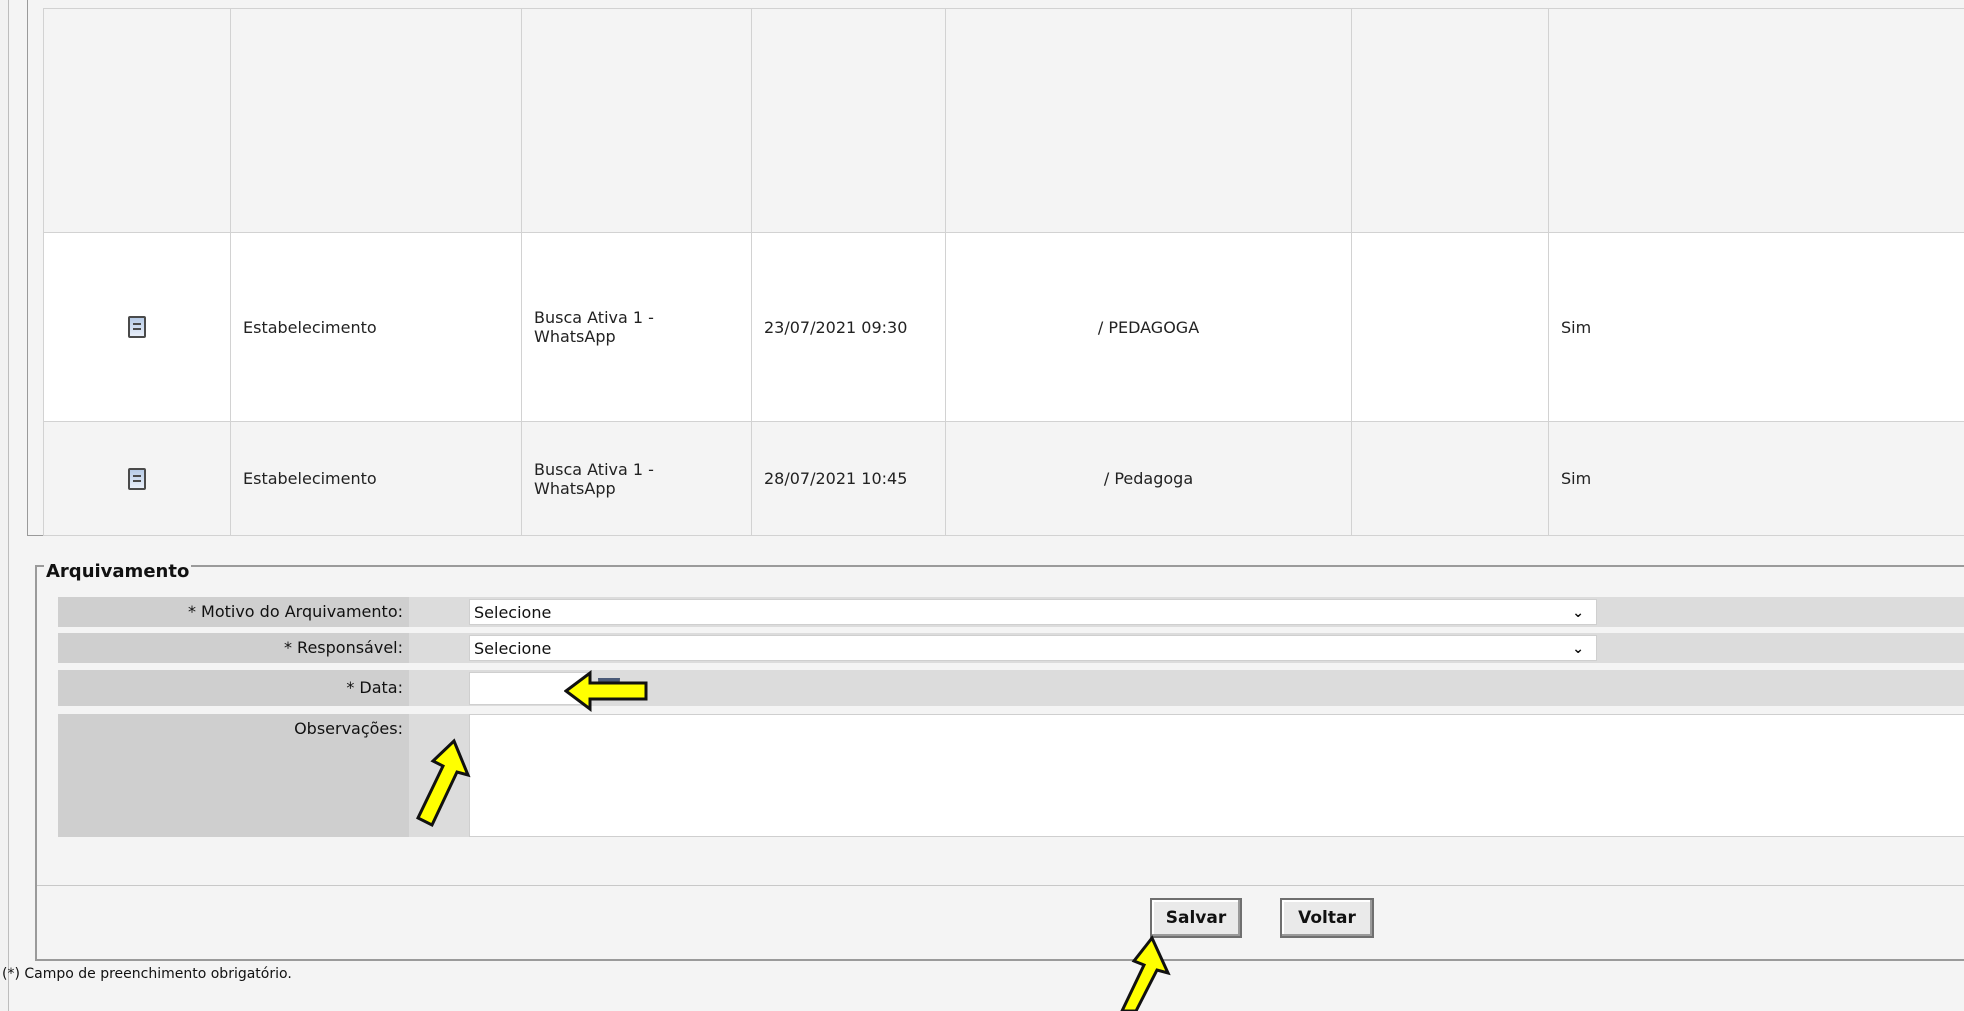 The width and height of the screenshot is (1964, 1011). Describe the element at coordinates (848, 478) in the screenshot. I see `row-datetime: 28/07/2021 10:45` at that location.